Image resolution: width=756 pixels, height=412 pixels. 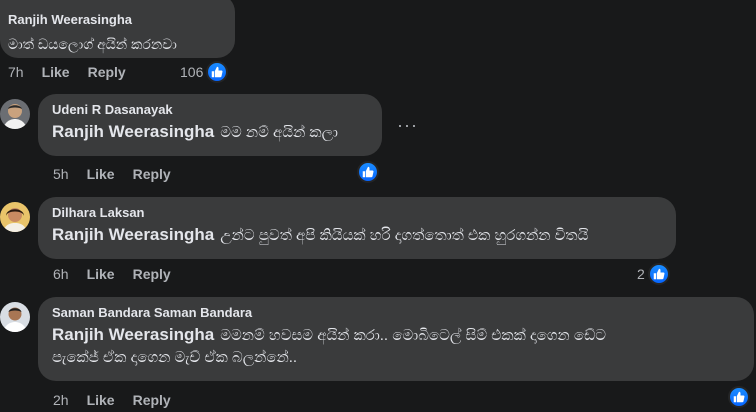 I want to click on reaction-summary: 2, so click(x=653, y=274).